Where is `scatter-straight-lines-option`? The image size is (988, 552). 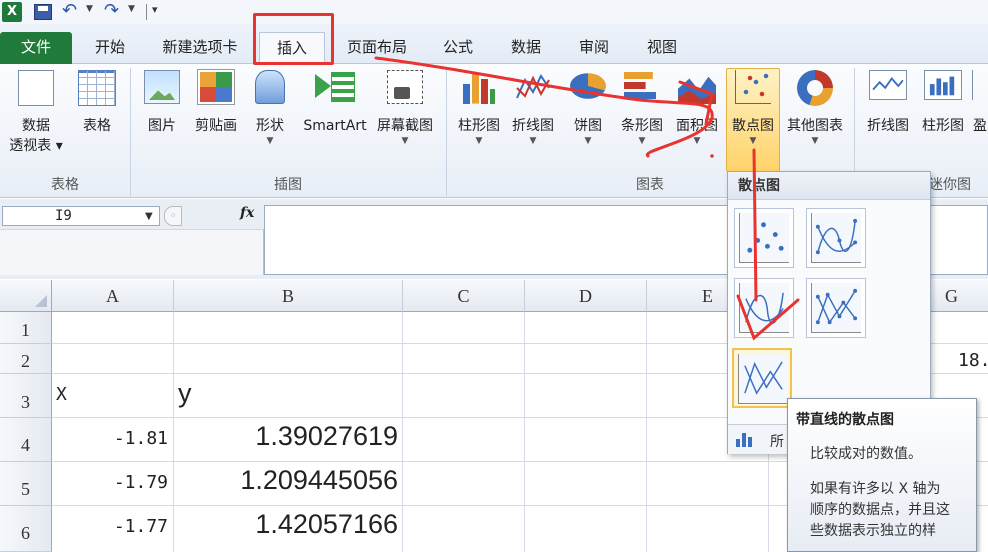 scatter-straight-lines-option is located at coordinates (762, 378).